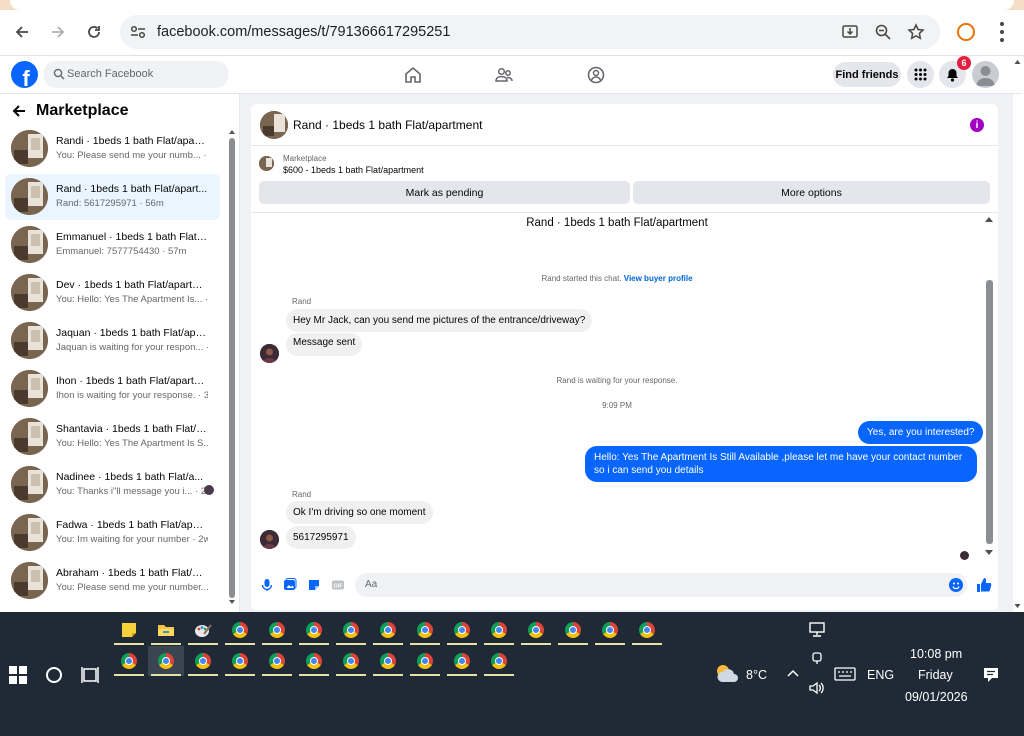 This screenshot has width=1024, height=736. Describe the element at coordinates (985, 74) in the screenshot. I see `account-avatar` at that location.